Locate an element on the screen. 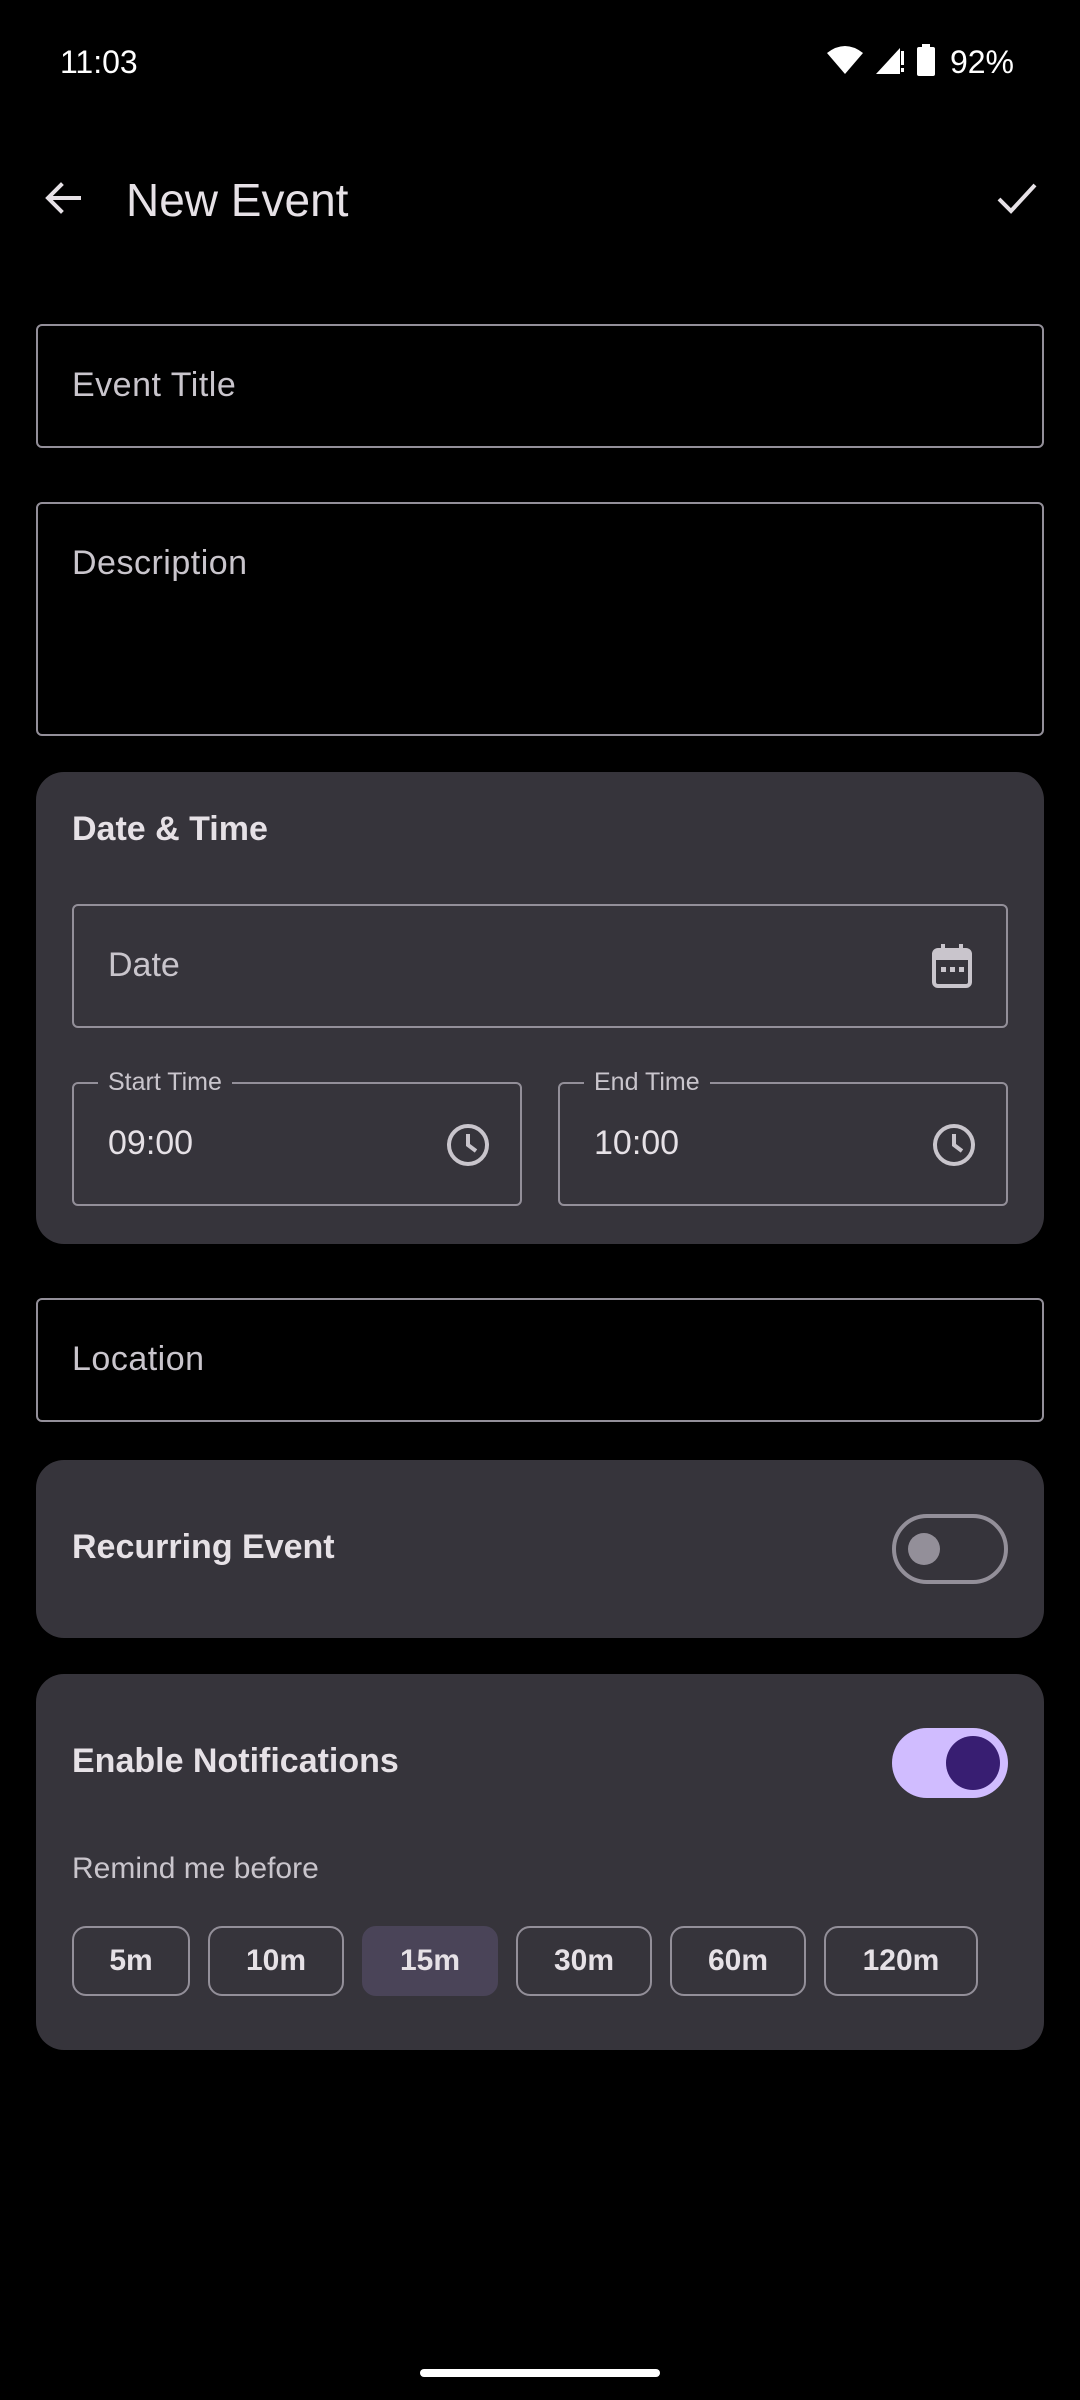 The image size is (1080, 2400). reminder-chip-120m: 120m is located at coordinates (901, 1961).